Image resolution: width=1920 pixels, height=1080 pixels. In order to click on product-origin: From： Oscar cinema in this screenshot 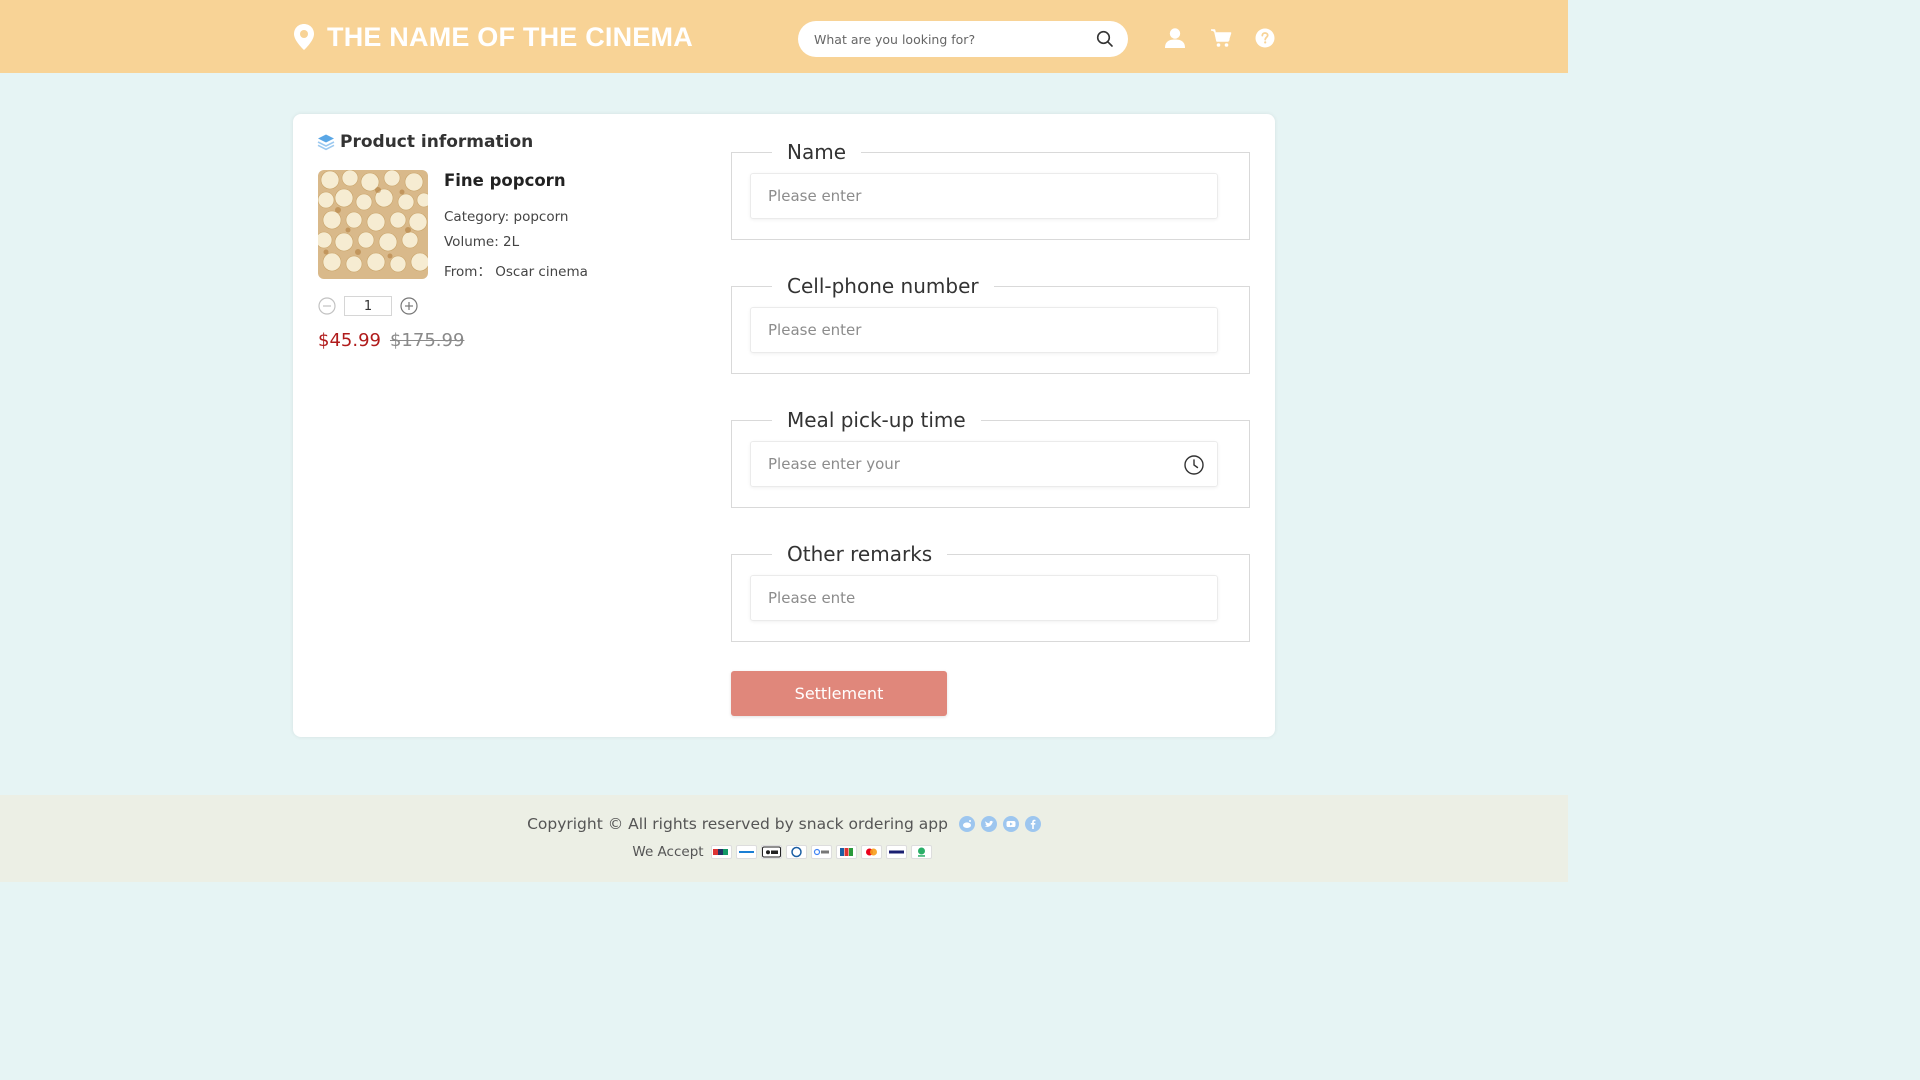, I will do `click(516, 272)`.